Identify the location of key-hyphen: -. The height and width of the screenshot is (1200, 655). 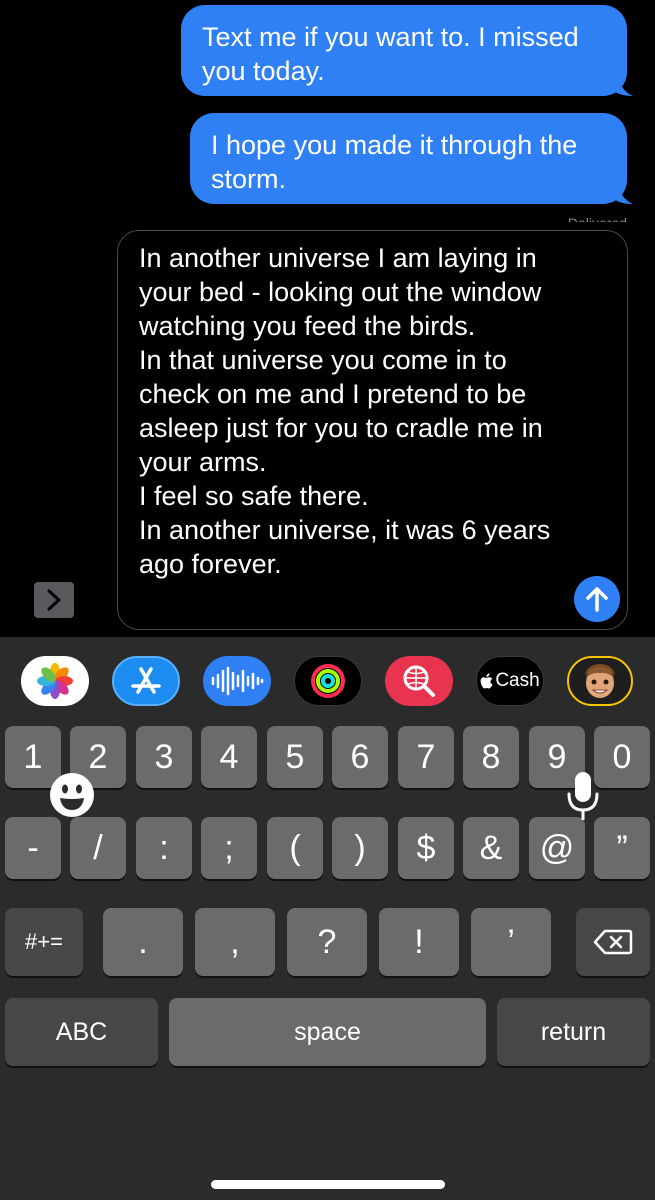
(33, 848).